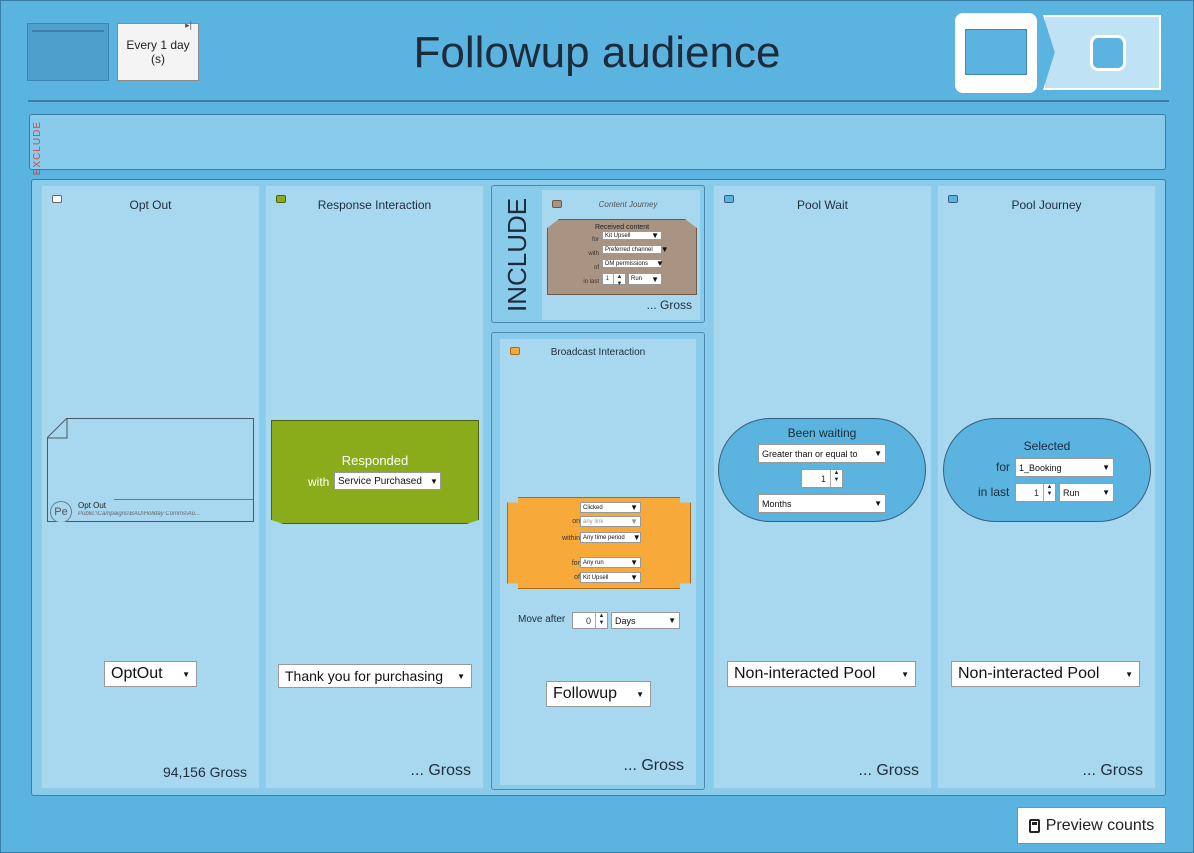 This screenshot has width=1194, height=853. I want to click on column-title: Opt Out, so click(150, 205).